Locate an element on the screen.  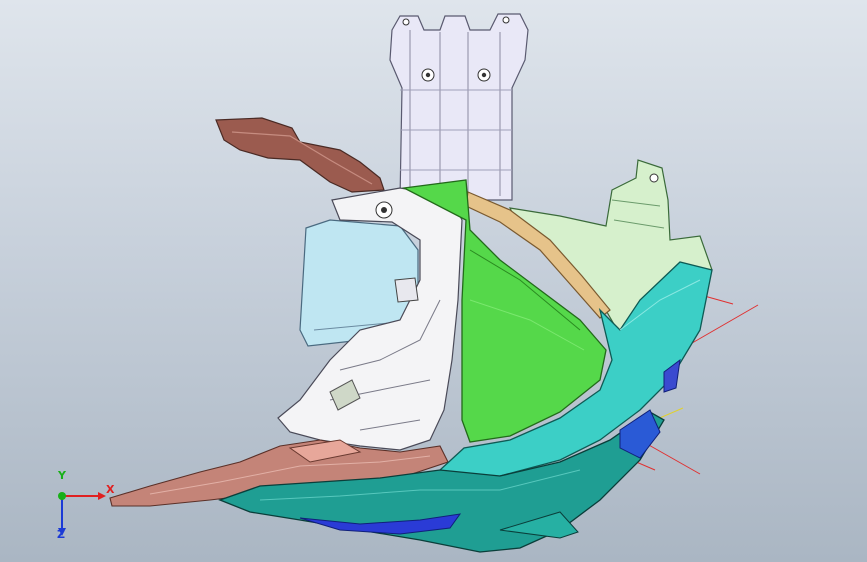
y-axis-label: Y is located at coordinates (62, 475).